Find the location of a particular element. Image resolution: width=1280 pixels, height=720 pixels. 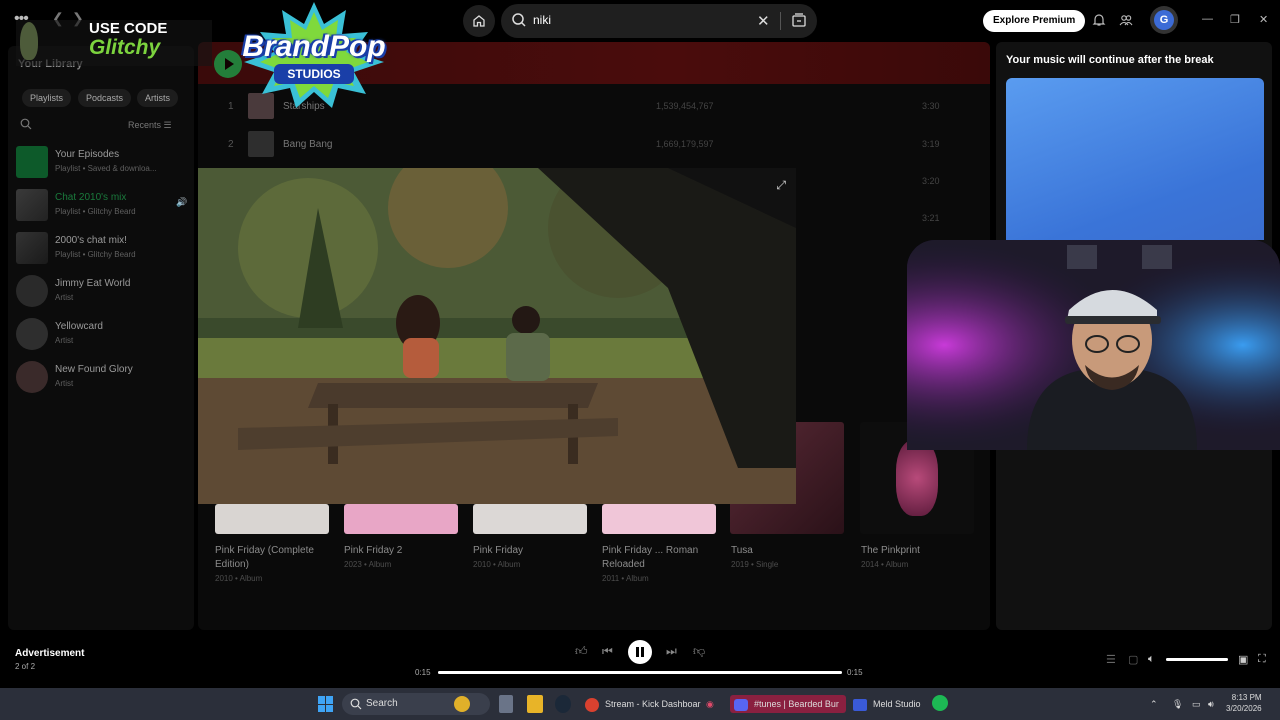

track-duration: 3:20 is located at coordinates (931, 181).